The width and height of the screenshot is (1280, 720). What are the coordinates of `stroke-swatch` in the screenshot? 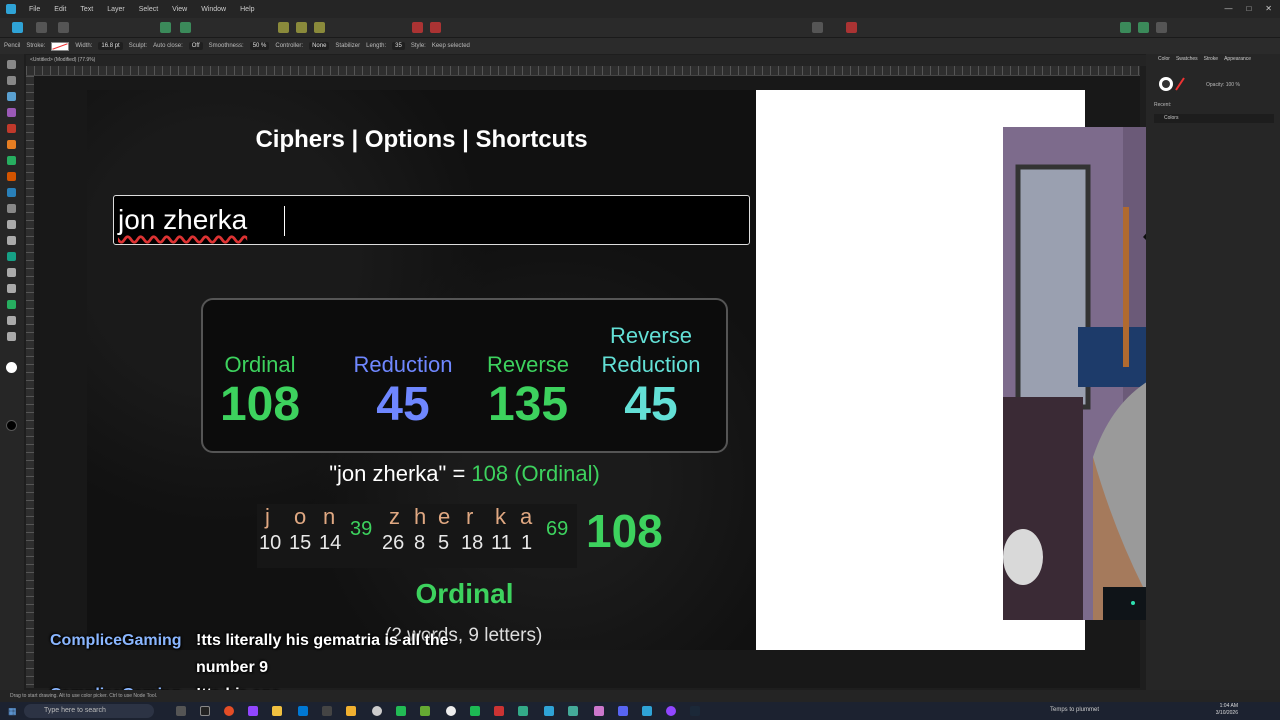 It's located at (60, 46).